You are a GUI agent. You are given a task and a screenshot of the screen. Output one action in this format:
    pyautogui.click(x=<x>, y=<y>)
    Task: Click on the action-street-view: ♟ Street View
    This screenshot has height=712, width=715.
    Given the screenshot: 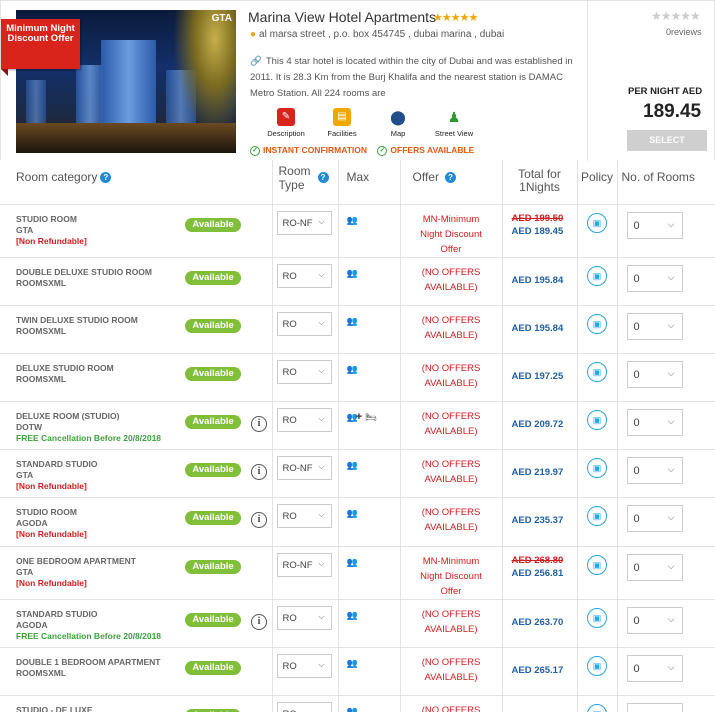 What is the action you would take?
    pyautogui.click(x=454, y=123)
    